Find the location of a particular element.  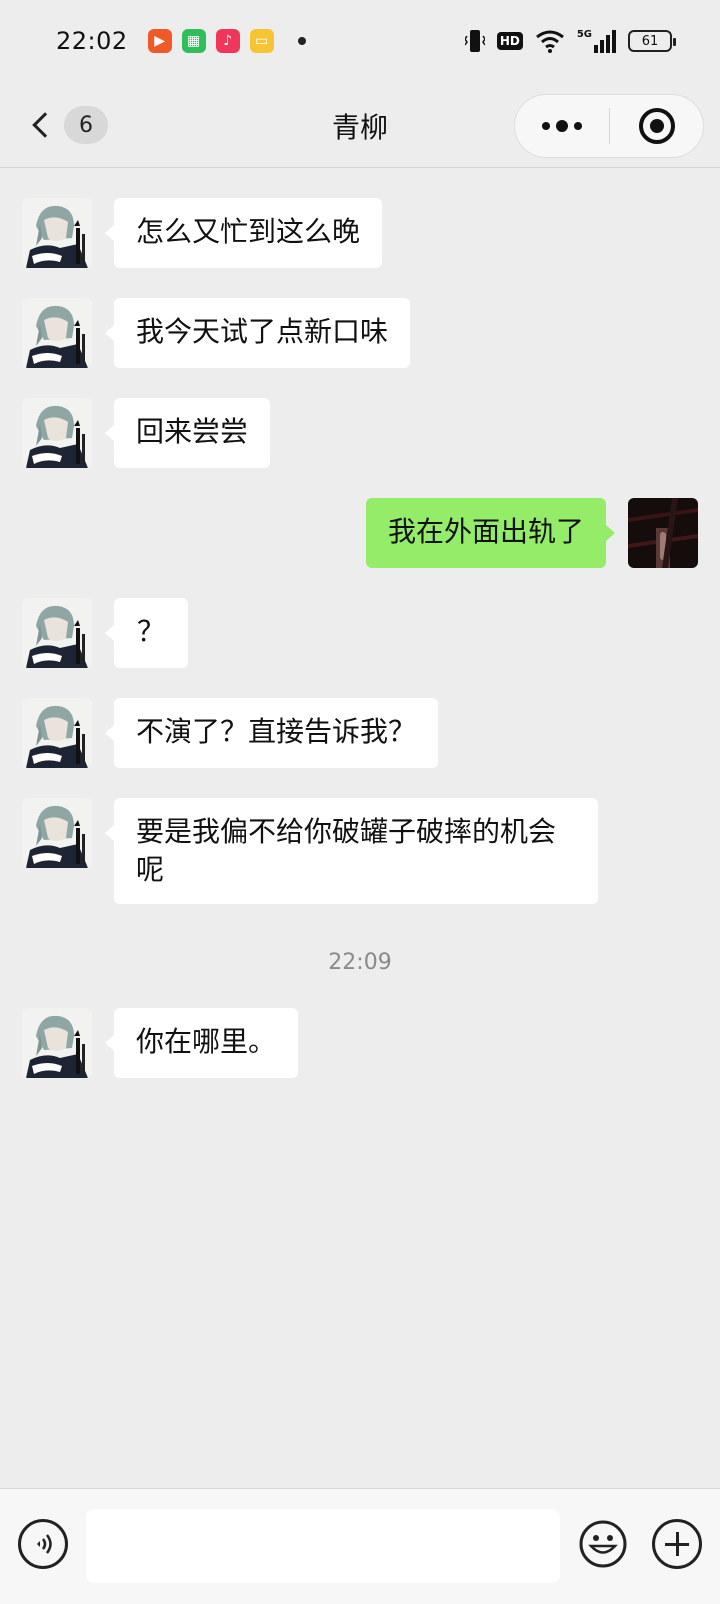

video-app-icon: ▶ is located at coordinates (159, 41).